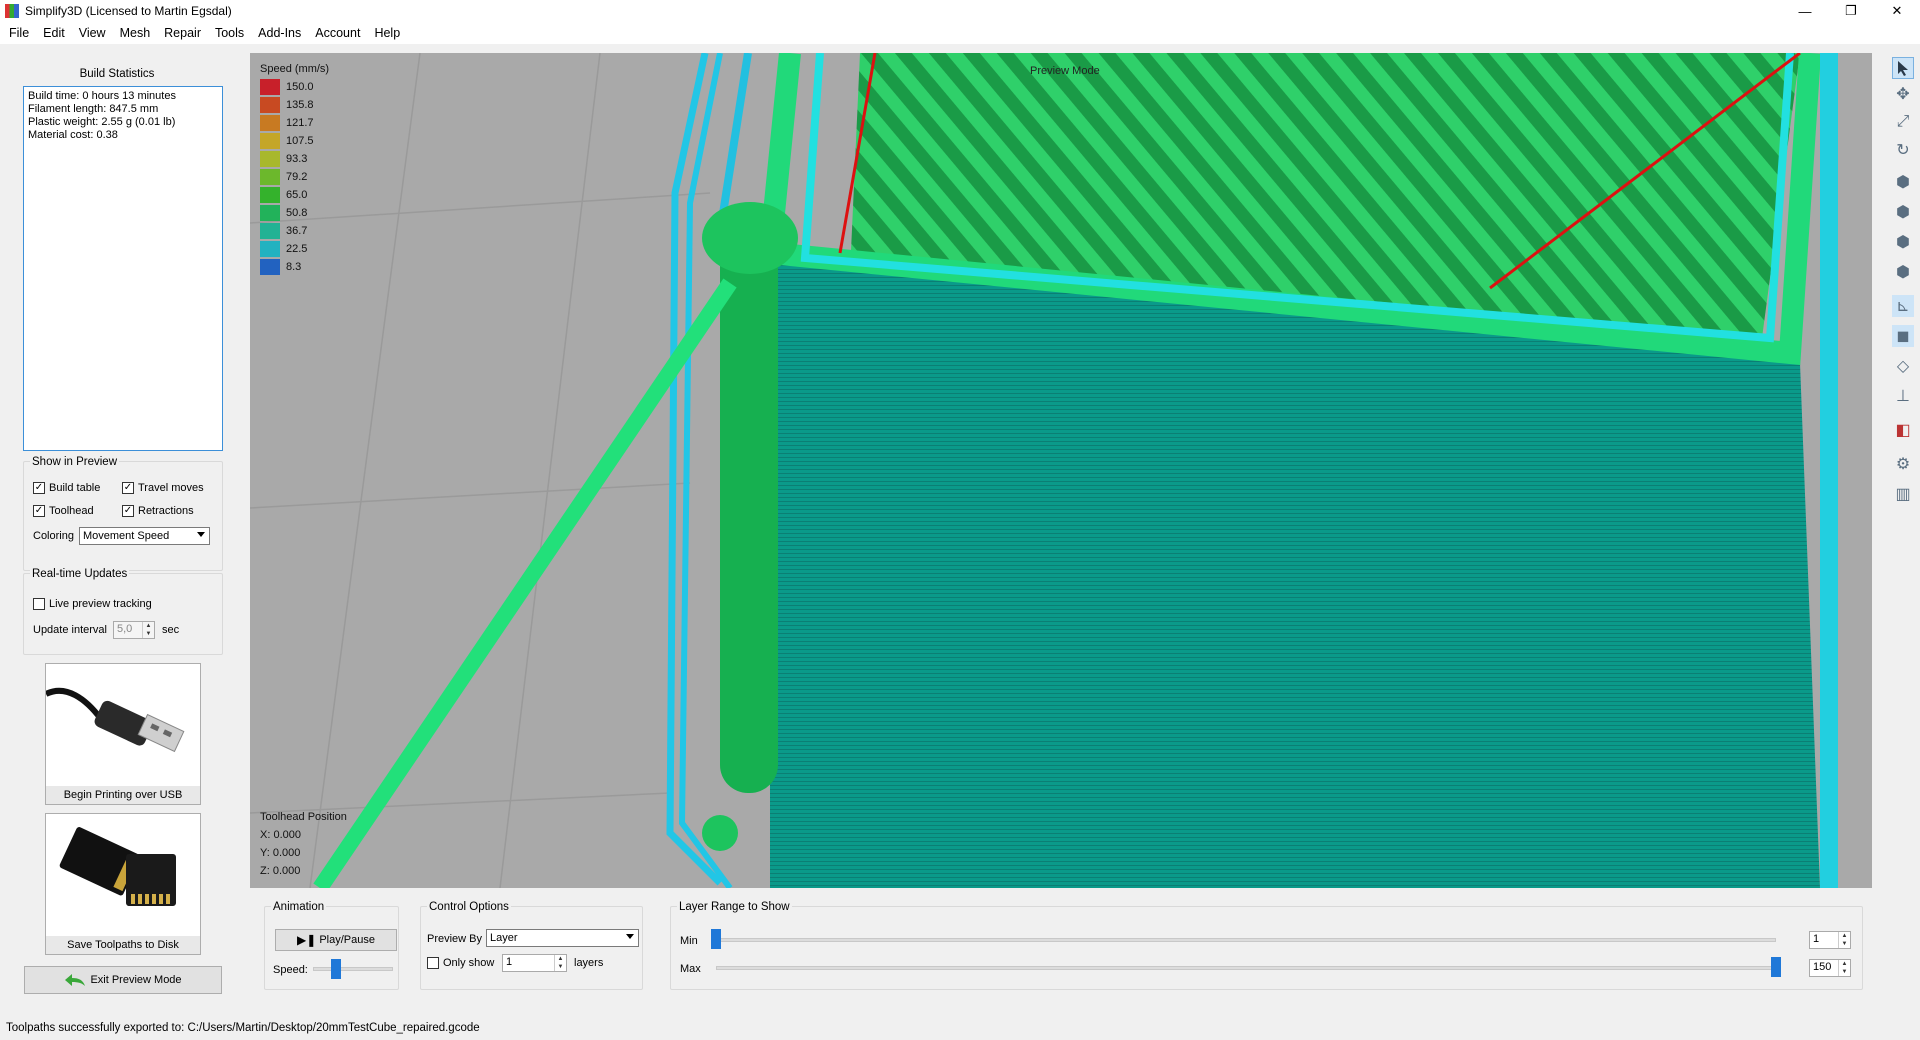 The width and height of the screenshot is (1920, 1040). Describe the element at coordinates (54, 33) in the screenshot. I see `menu-edit: Edit` at that location.